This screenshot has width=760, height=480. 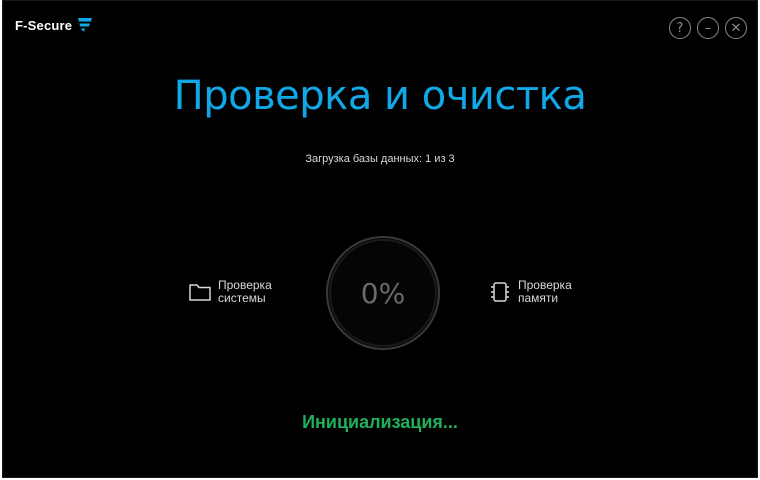 I want to click on database-load-status: Загрузка базы данных: 1 из 3, so click(x=380, y=159).